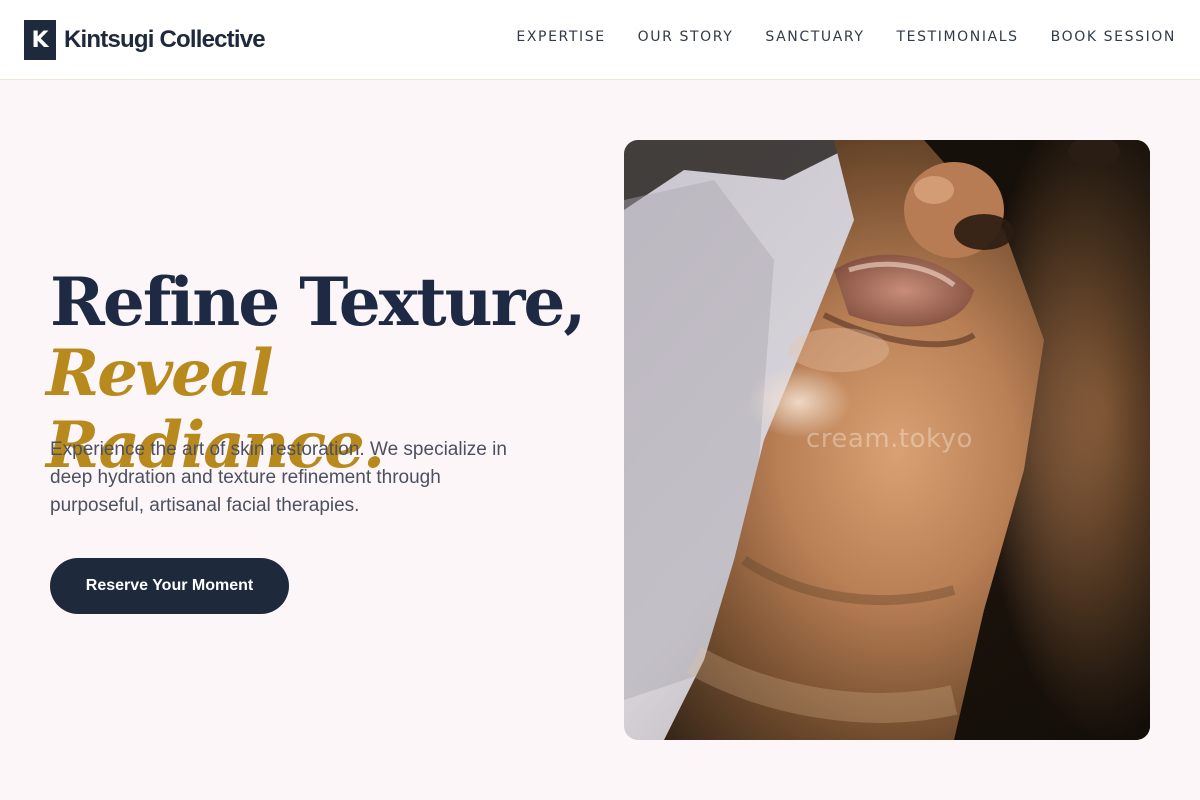 Image resolution: width=1200 pixels, height=800 pixels. Describe the element at coordinates (318, 302) in the screenshot. I see `hero-title-line1: Refine Texture,` at that location.